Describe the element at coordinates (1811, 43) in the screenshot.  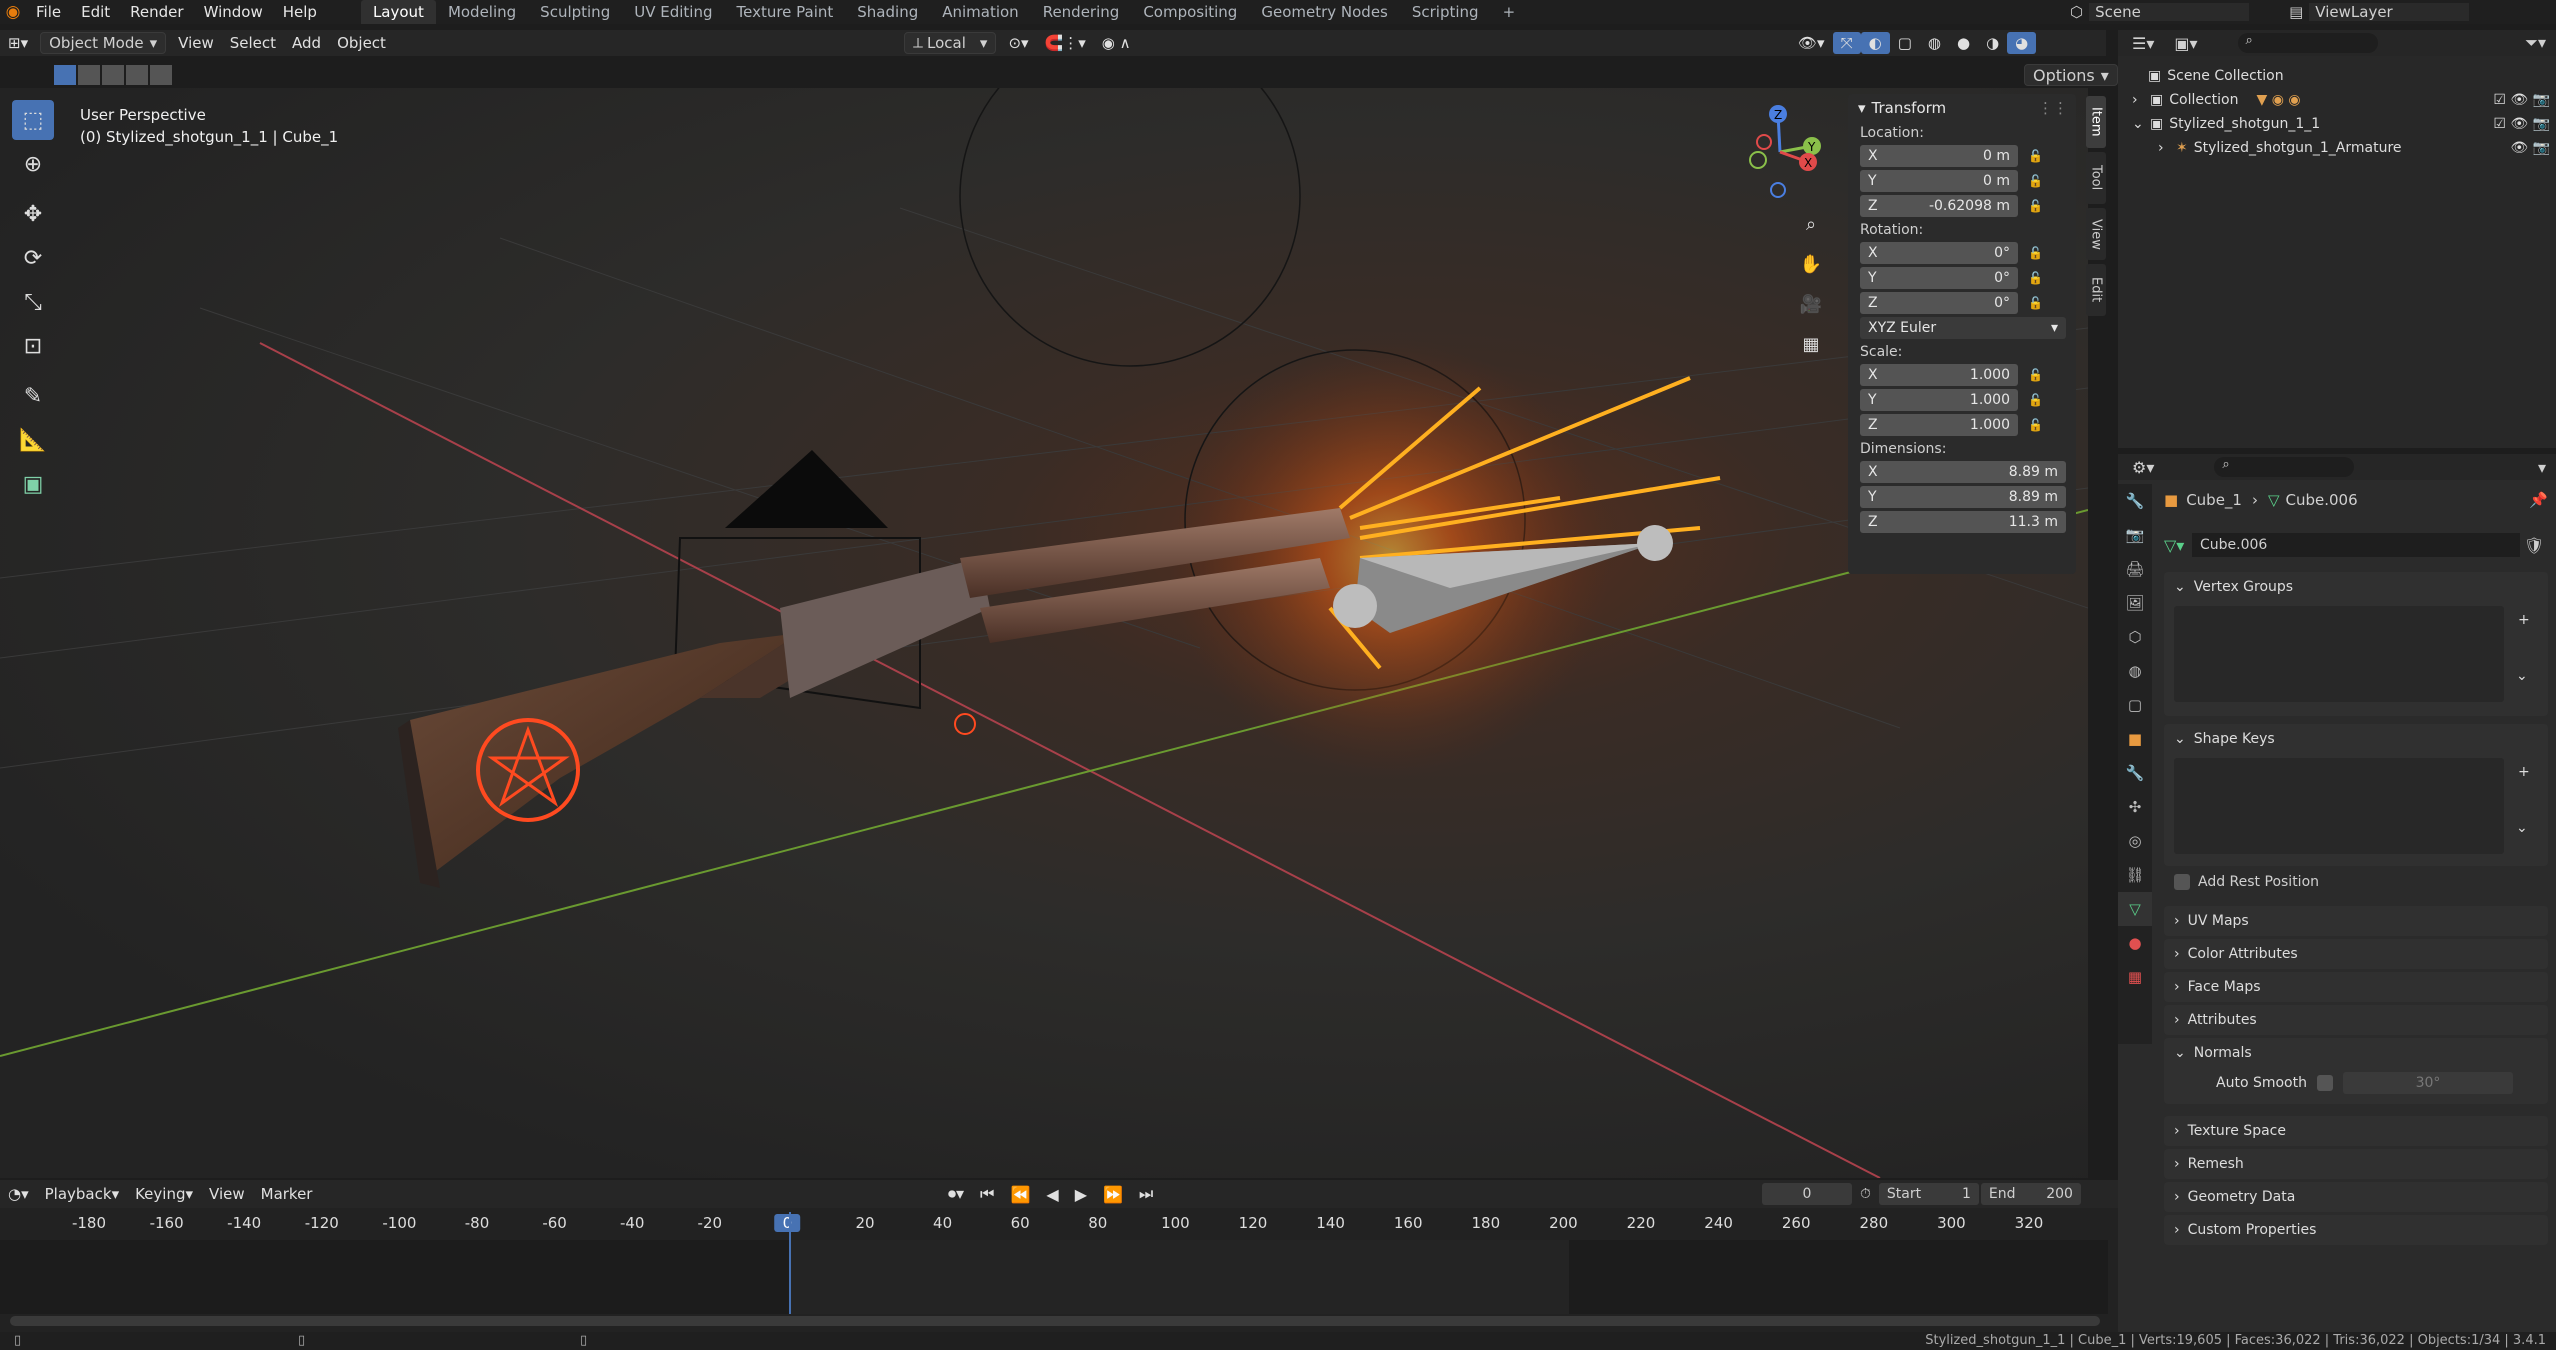
I see `visibility-icon: 👁▾` at that location.